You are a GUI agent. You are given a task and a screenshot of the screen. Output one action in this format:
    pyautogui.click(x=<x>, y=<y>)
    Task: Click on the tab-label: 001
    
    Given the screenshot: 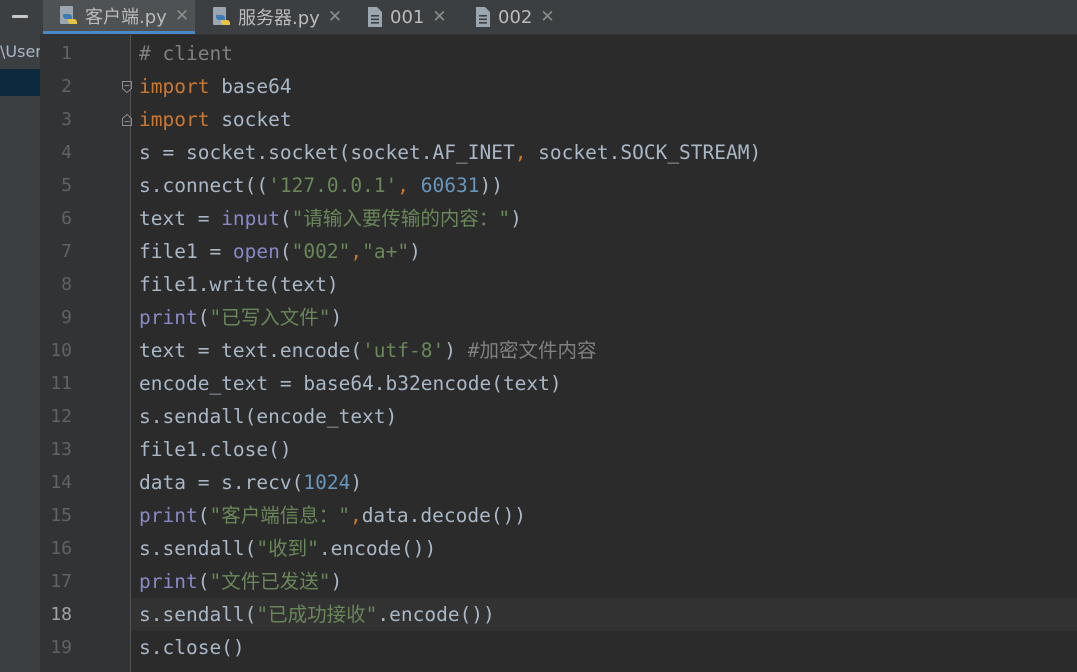 What is the action you would take?
    pyautogui.click(x=407, y=17)
    